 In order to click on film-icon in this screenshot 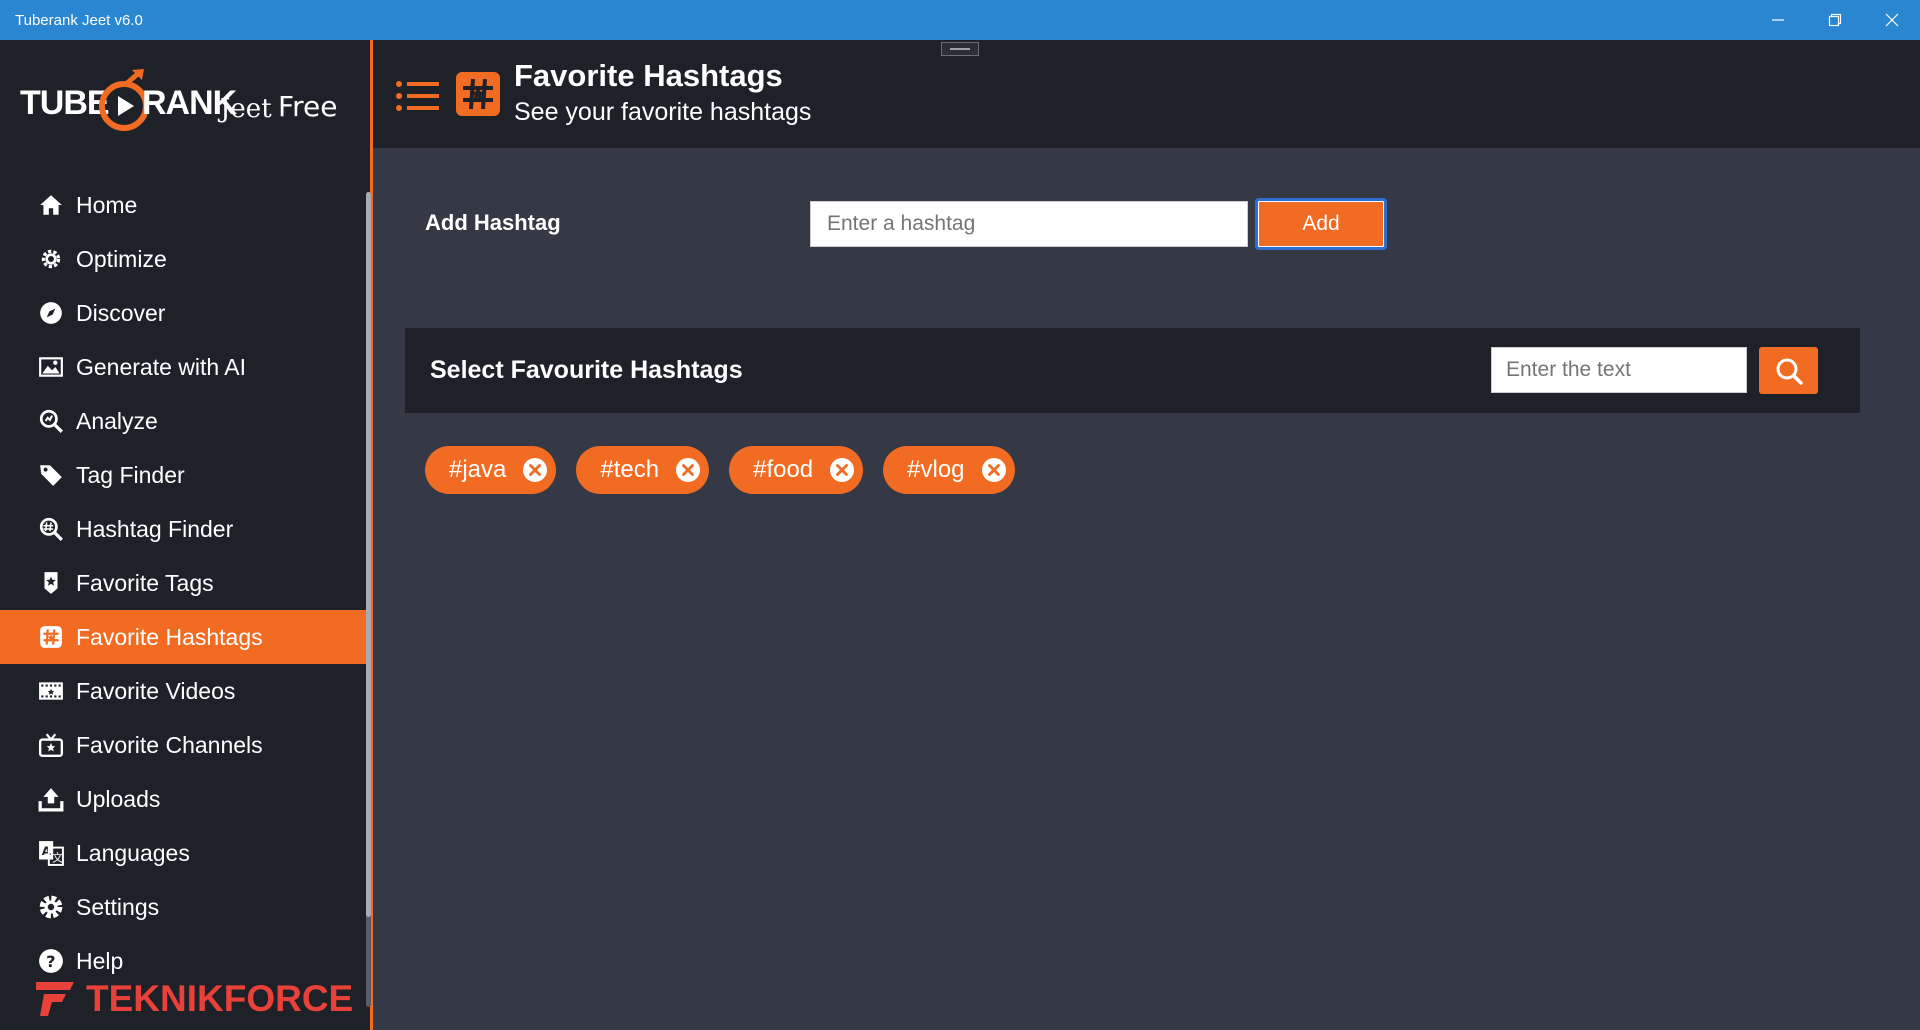, I will do `click(51, 691)`.